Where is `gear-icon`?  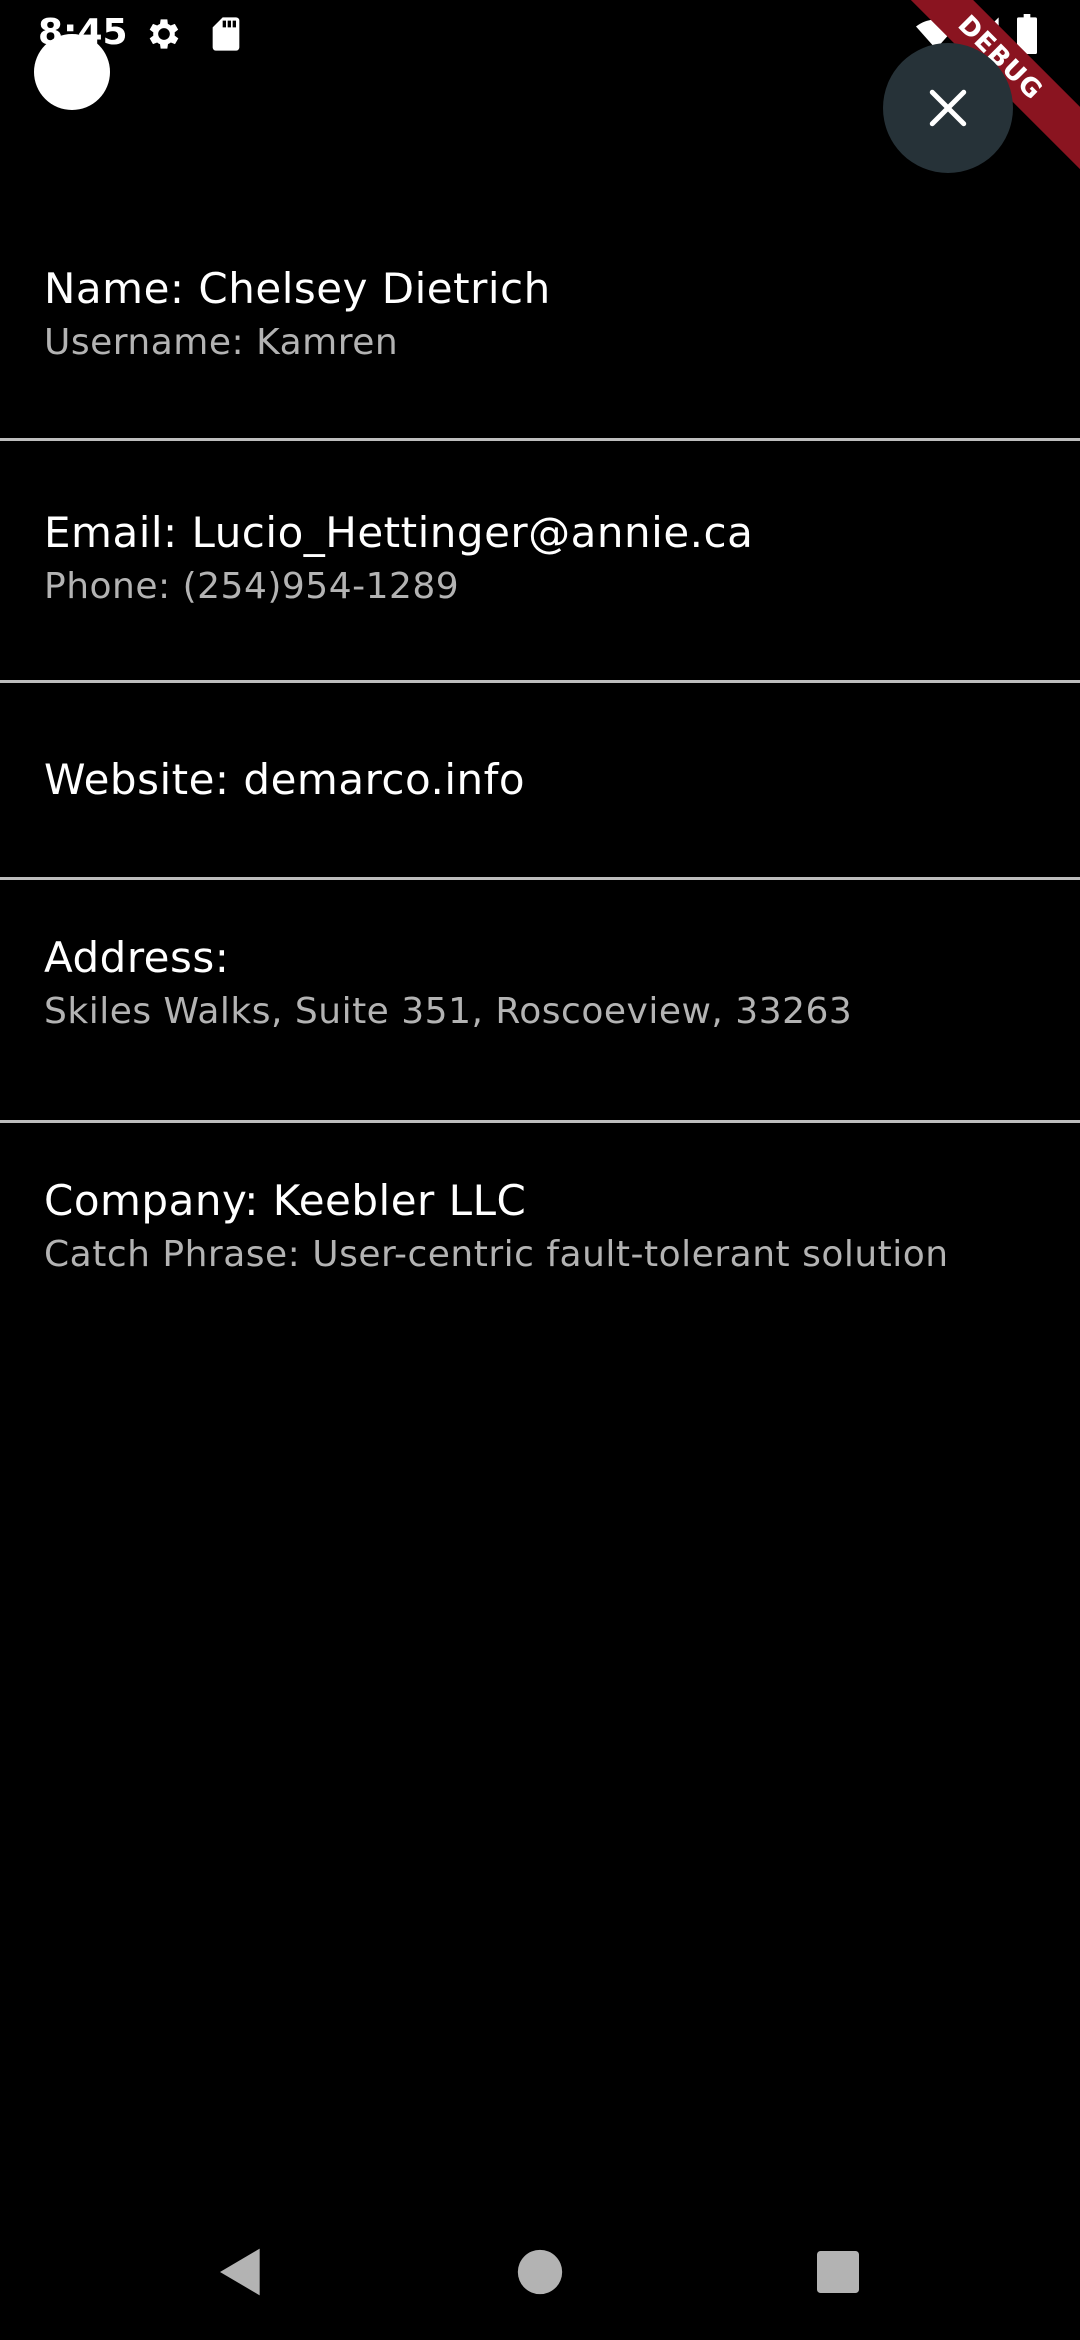
gear-icon is located at coordinates (164, 34).